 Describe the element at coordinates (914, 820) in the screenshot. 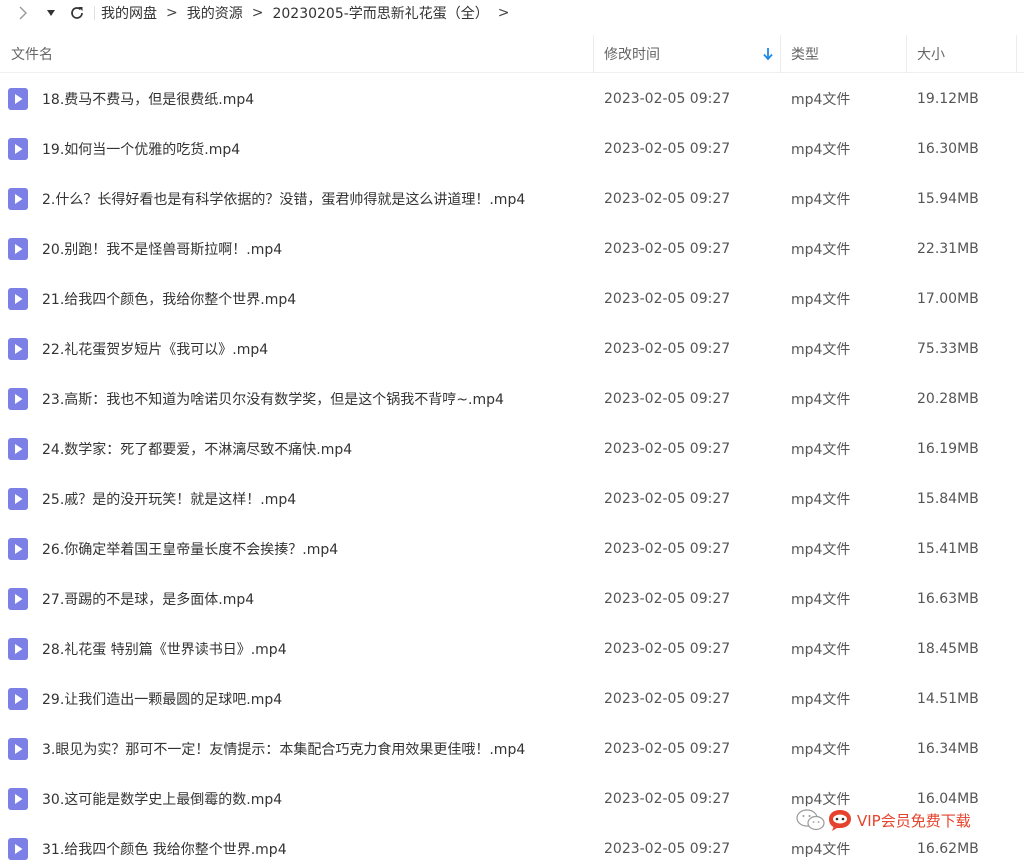

I see `watermark-text: VIP会员免费下载` at that location.